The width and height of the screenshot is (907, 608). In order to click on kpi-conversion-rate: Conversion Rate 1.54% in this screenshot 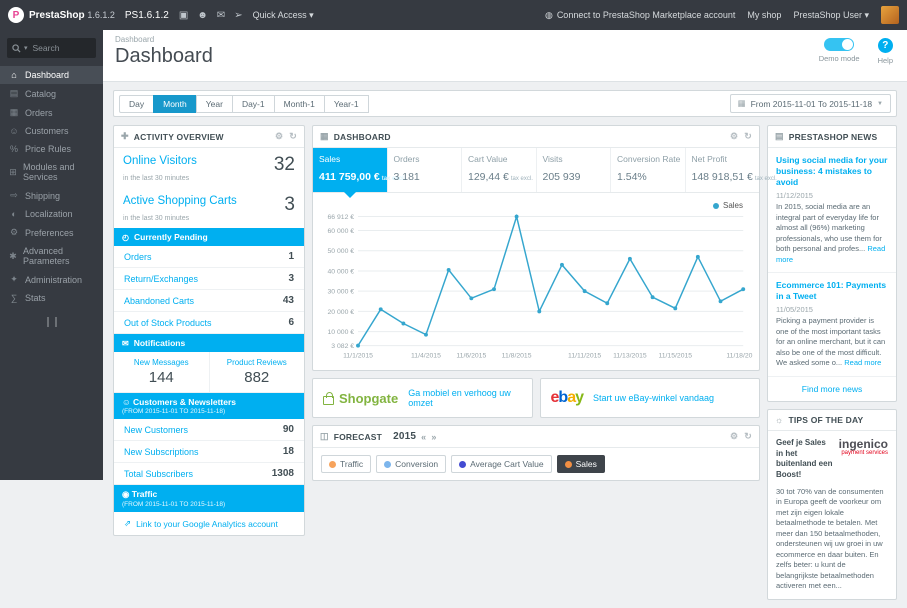, I will do `click(648, 170)`.